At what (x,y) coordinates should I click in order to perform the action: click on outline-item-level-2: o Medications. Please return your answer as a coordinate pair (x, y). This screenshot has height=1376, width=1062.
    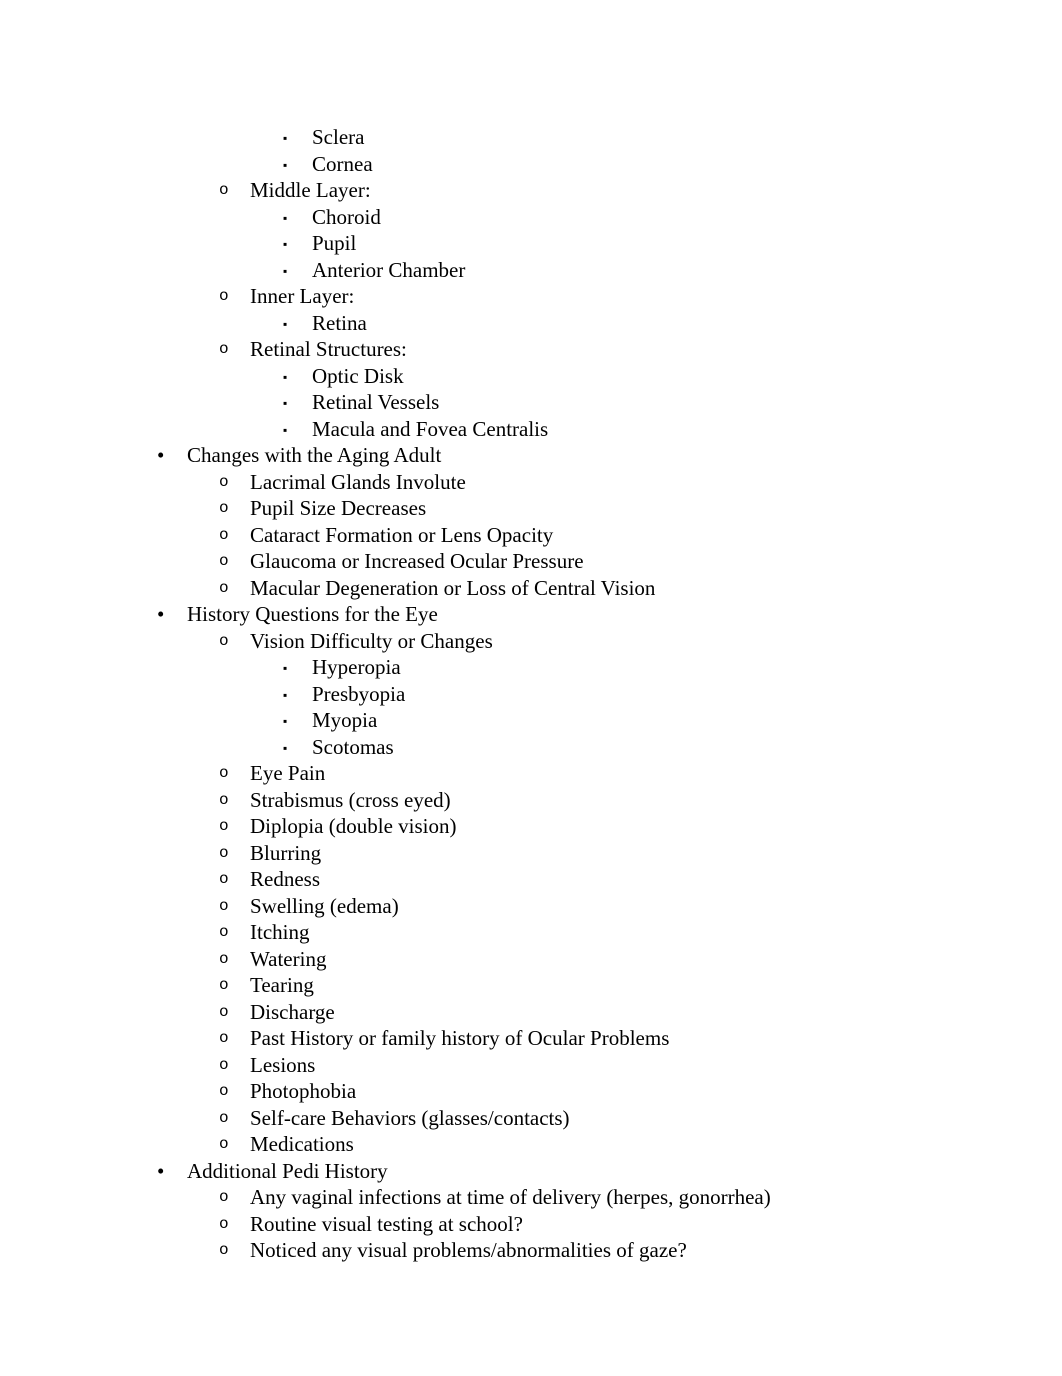
    Looking at the image, I should click on (531, 1144).